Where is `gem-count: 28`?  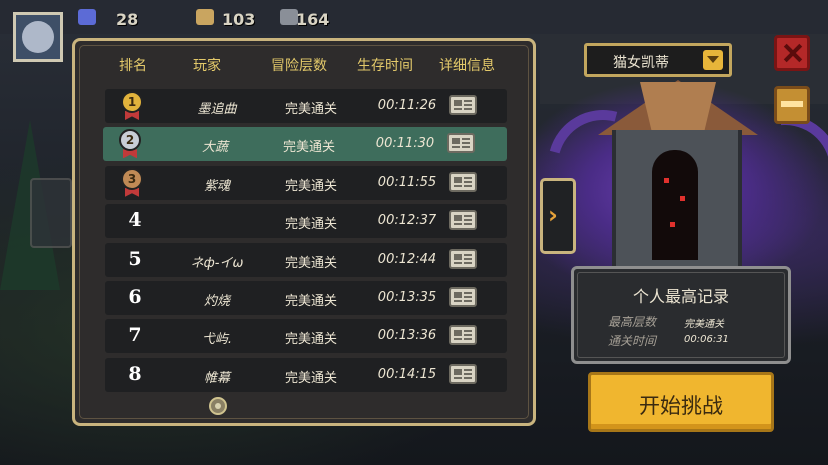 gem-count: 28 is located at coordinates (127, 19).